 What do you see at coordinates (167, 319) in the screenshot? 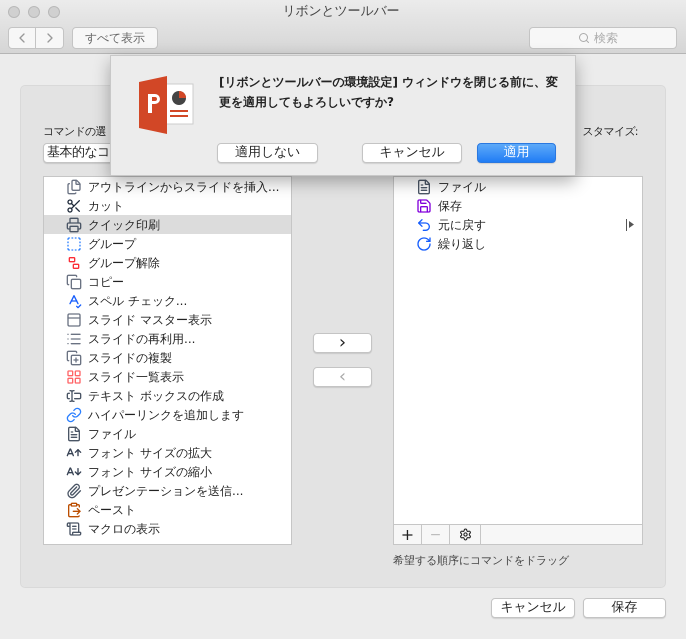
I see `command-item: スライド マスター表示` at bounding box center [167, 319].